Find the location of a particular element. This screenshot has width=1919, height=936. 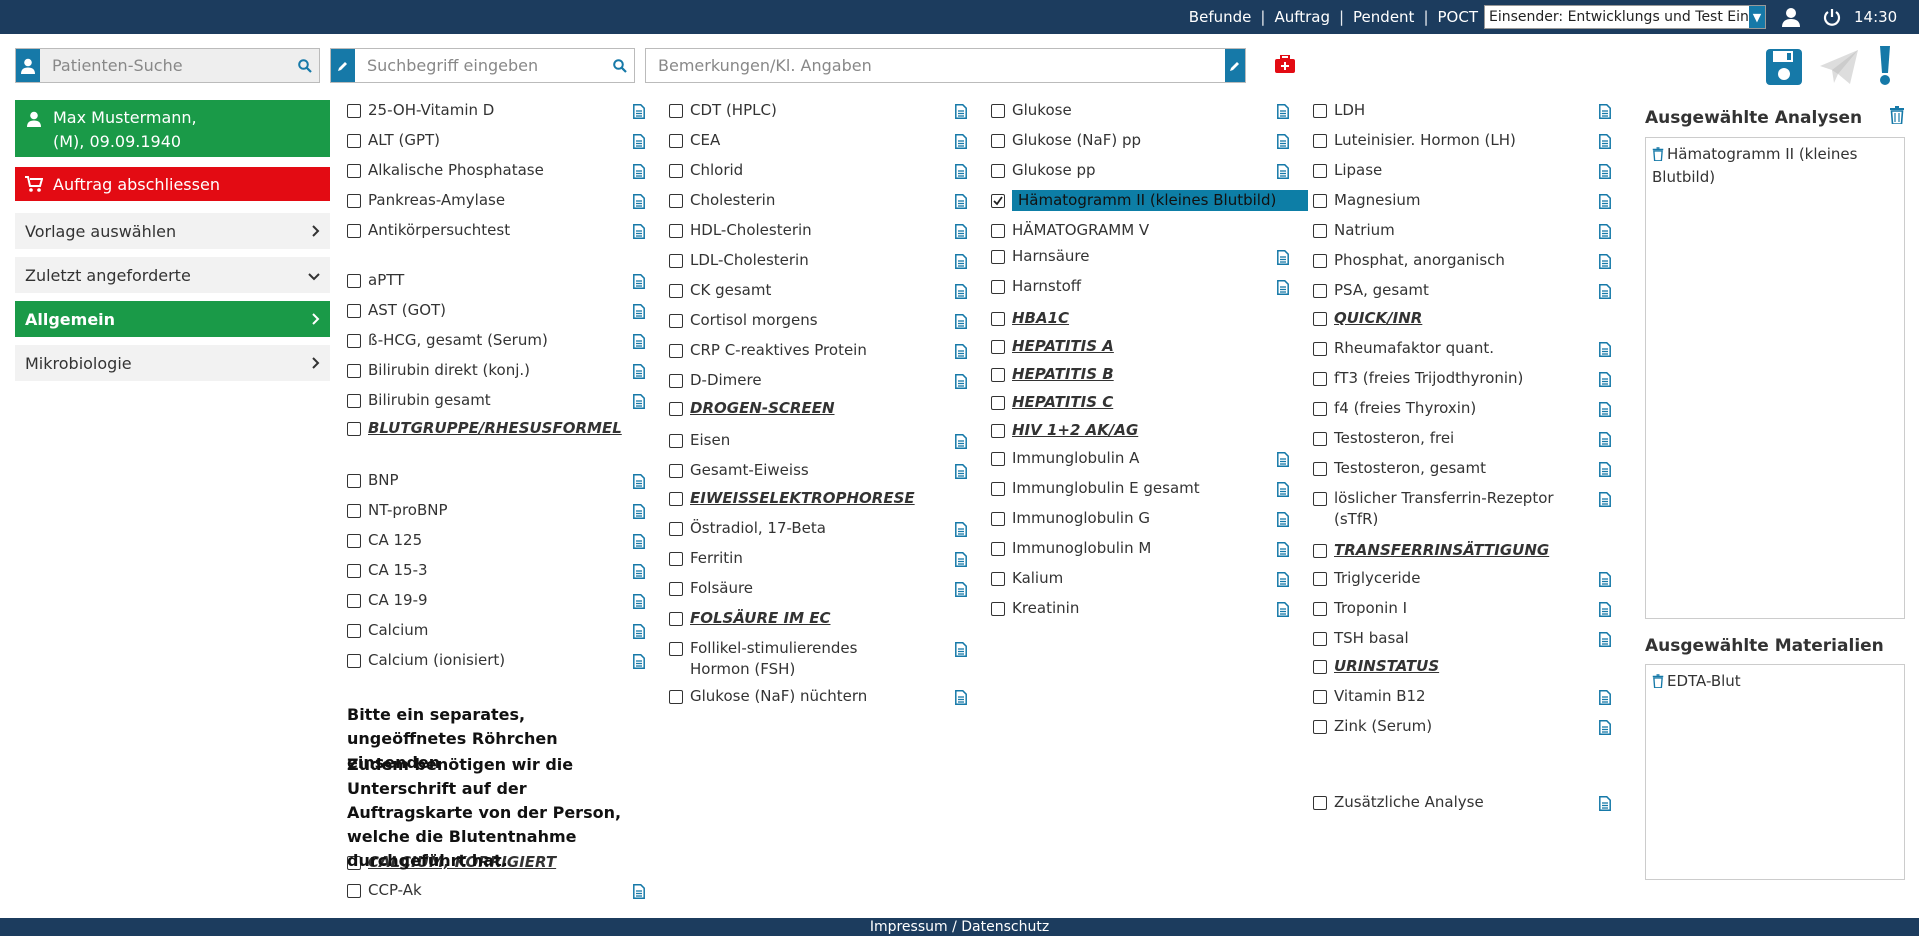

analysis-group-label: URINSTATUS is located at coordinates (1386, 666).